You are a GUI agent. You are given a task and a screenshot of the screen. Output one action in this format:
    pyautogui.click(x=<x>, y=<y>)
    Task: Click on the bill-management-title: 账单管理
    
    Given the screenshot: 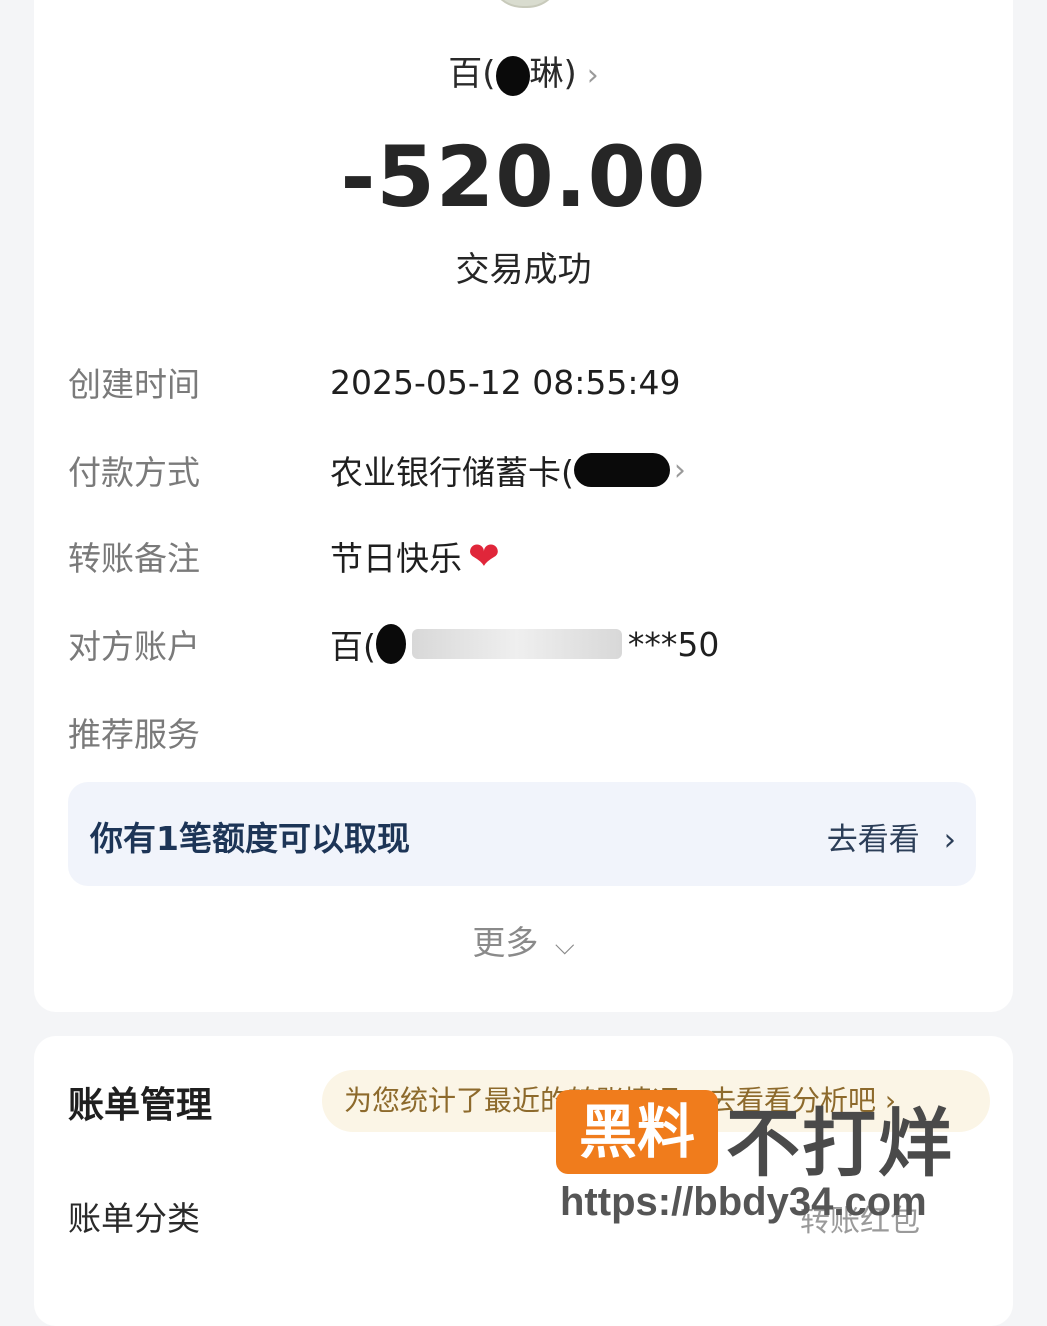 What is the action you would take?
    pyautogui.click(x=140, y=1105)
    